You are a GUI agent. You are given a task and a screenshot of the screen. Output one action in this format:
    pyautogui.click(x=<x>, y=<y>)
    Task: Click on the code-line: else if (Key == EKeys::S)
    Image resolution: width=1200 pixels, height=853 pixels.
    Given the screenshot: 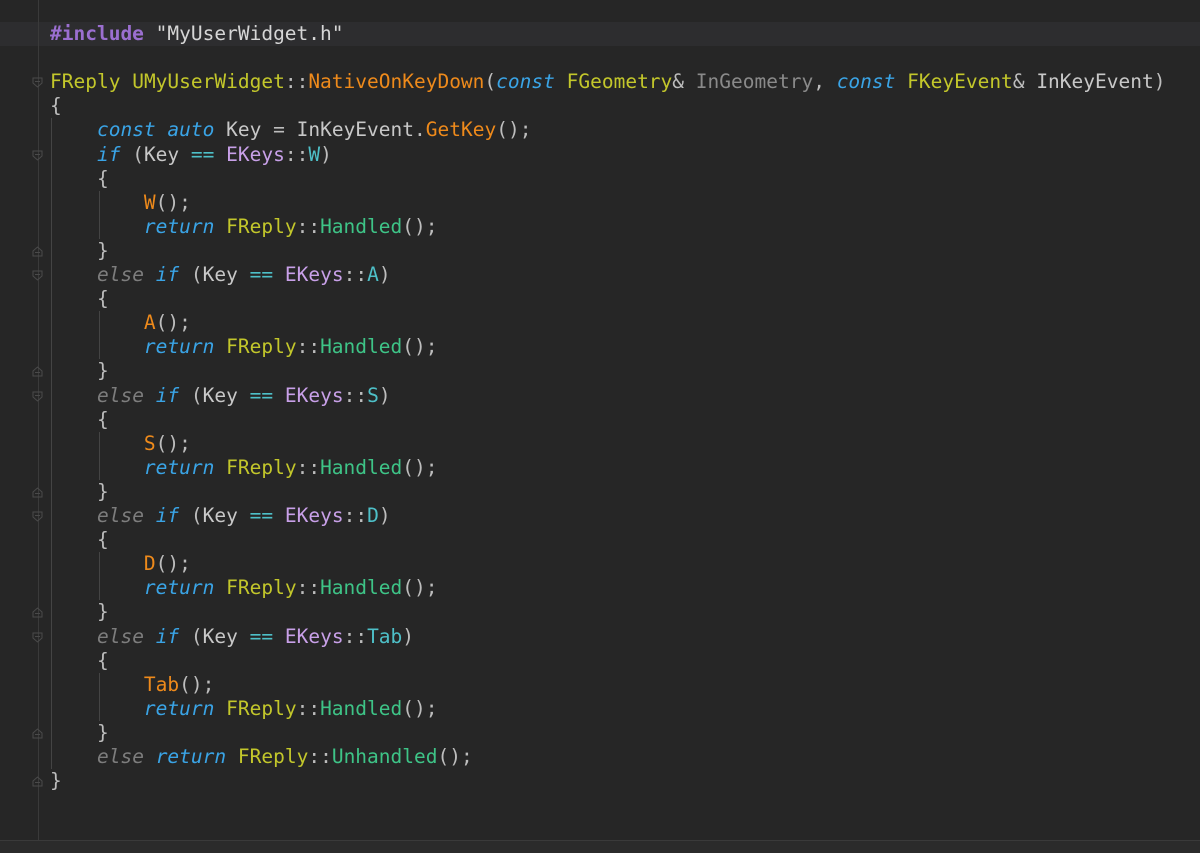 What is the action you would take?
    pyautogui.click(x=220, y=396)
    